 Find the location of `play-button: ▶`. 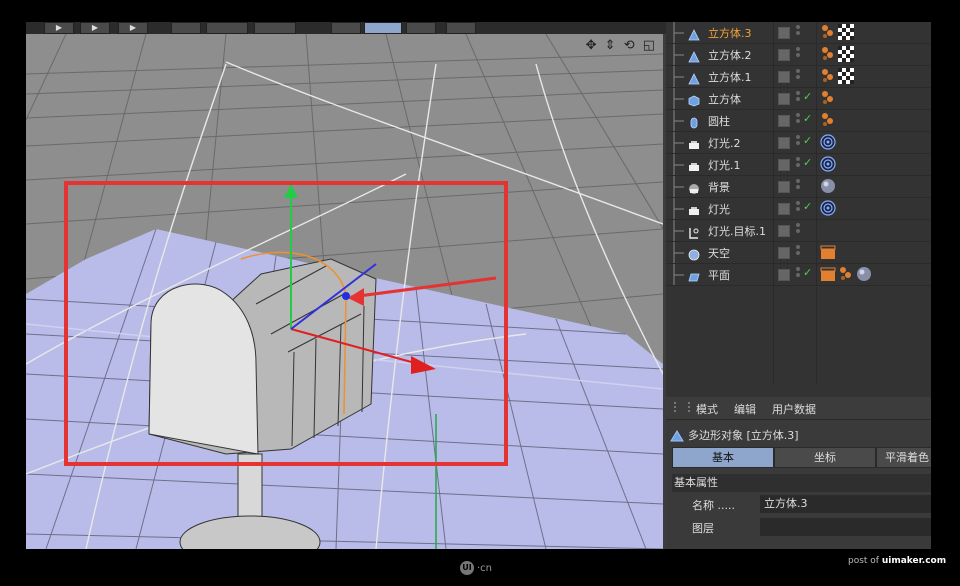

play-button: ▶ is located at coordinates (59, 28).